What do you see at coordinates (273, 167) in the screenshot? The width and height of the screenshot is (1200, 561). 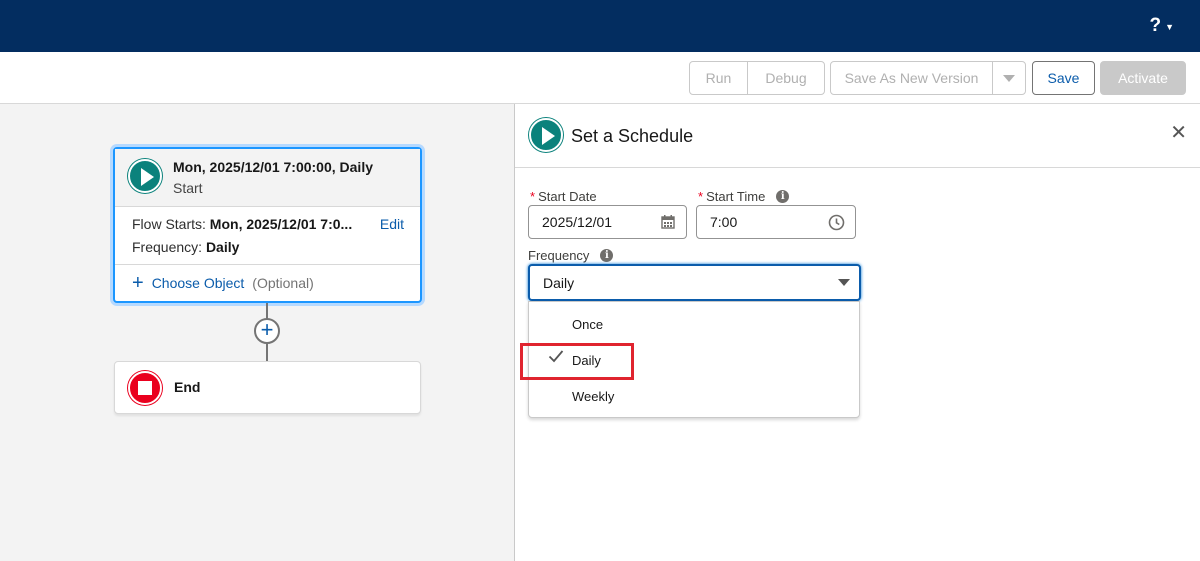 I see `start-card-title: Mon, 2025/12/01 7:00:00, Daily` at bounding box center [273, 167].